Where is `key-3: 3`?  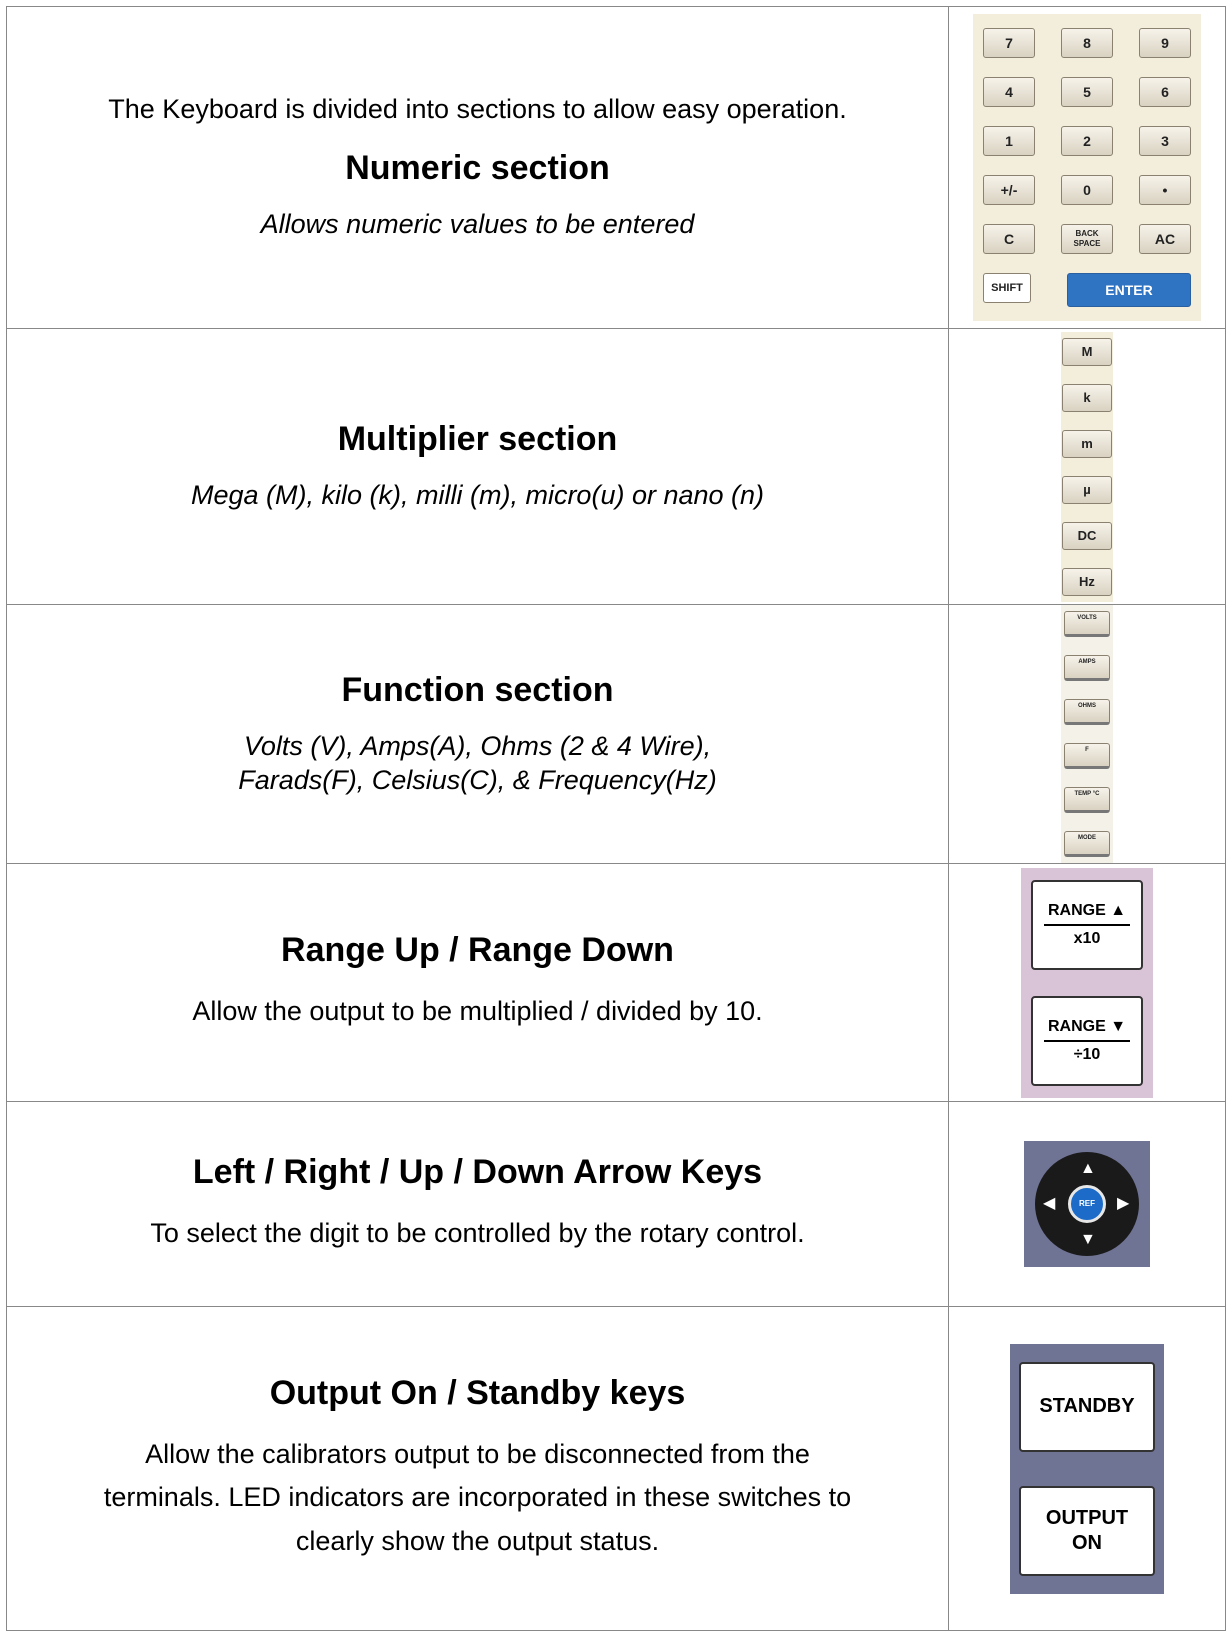
key-3: 3 is located at coordinates (1165, 141).